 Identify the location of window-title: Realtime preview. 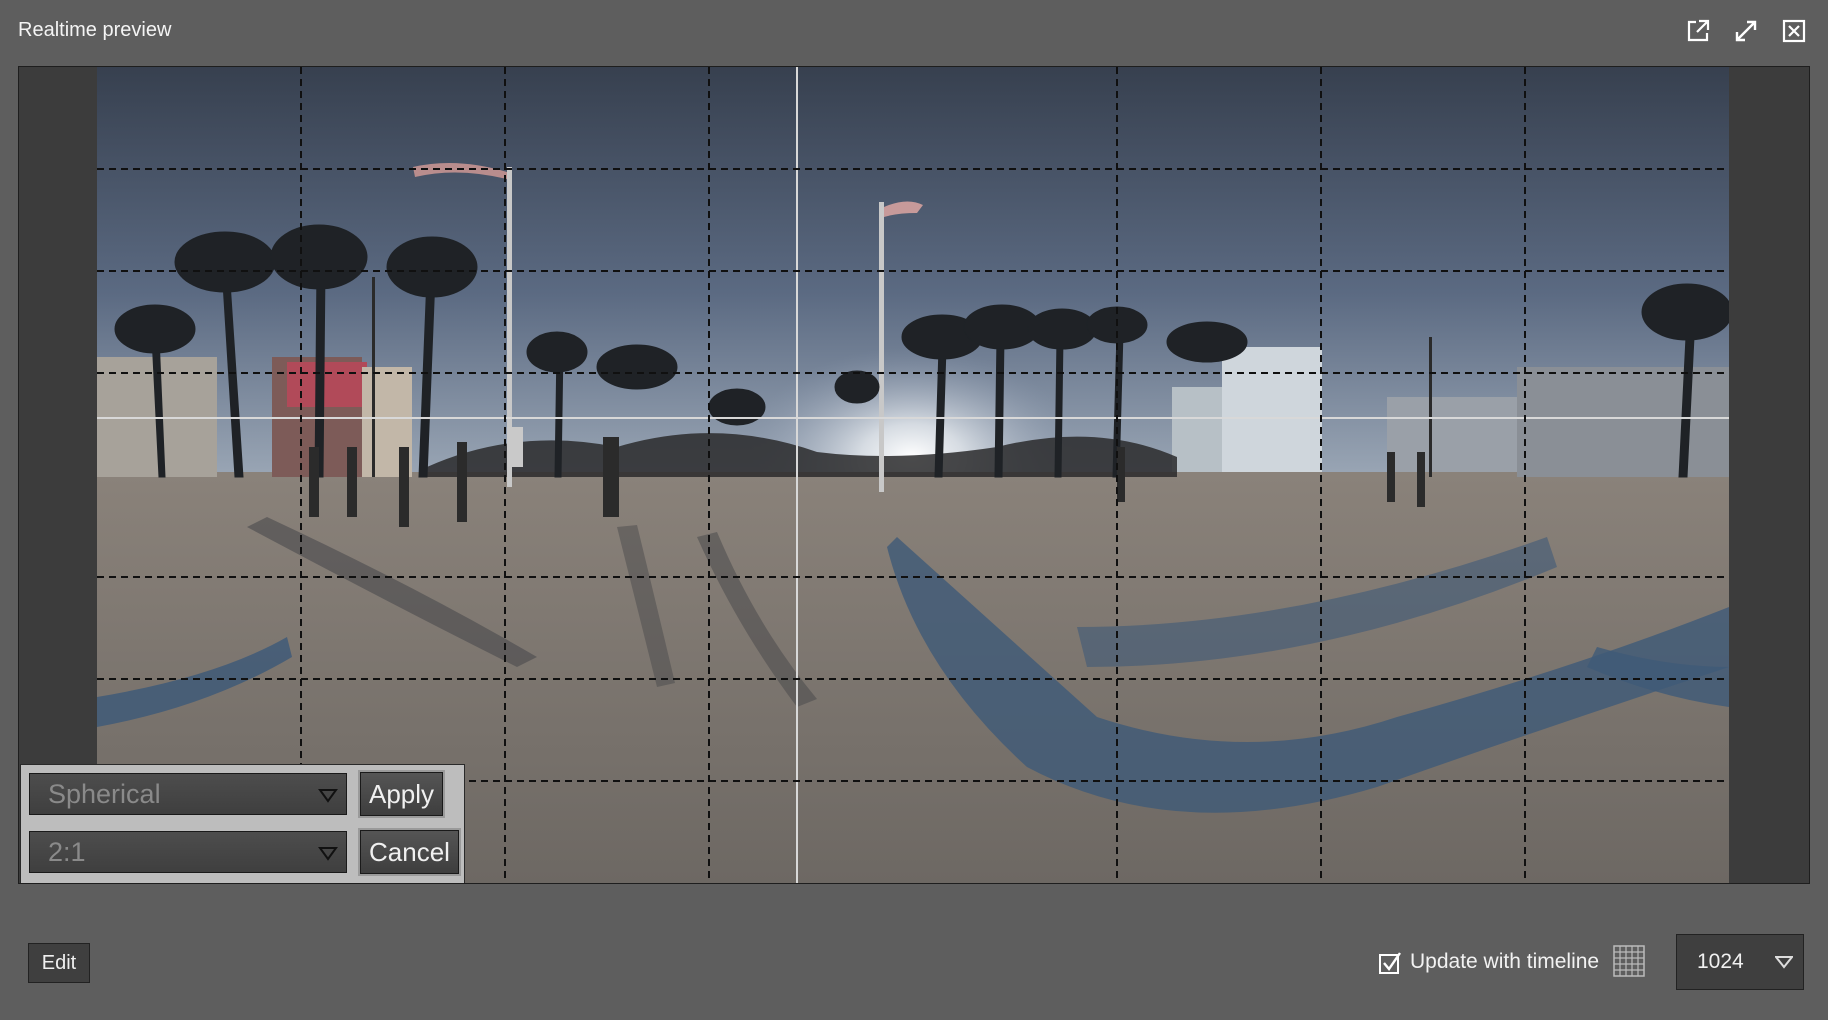
(95, 30).